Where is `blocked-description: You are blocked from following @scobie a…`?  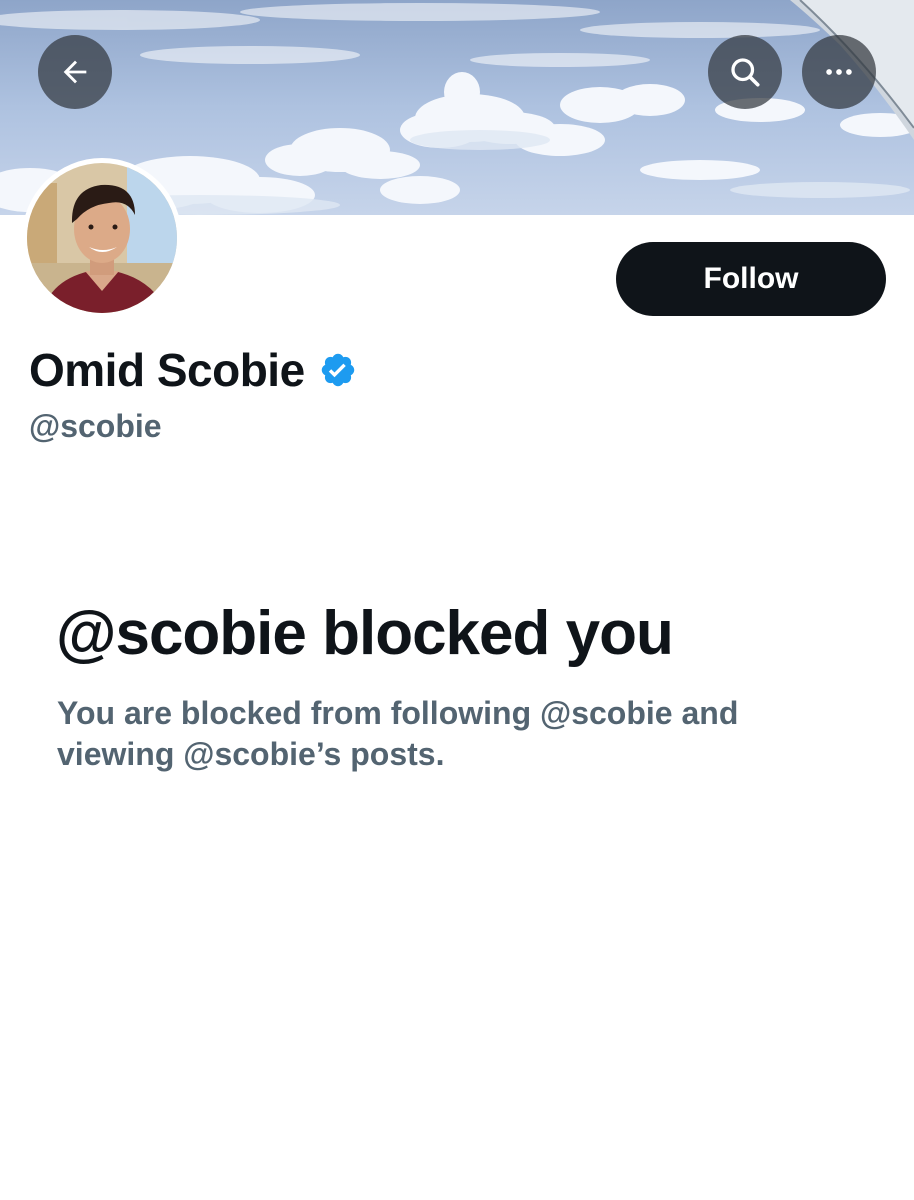 blocked-description: You are blocked from following @scobie a… is located at coordinates (398, 733).